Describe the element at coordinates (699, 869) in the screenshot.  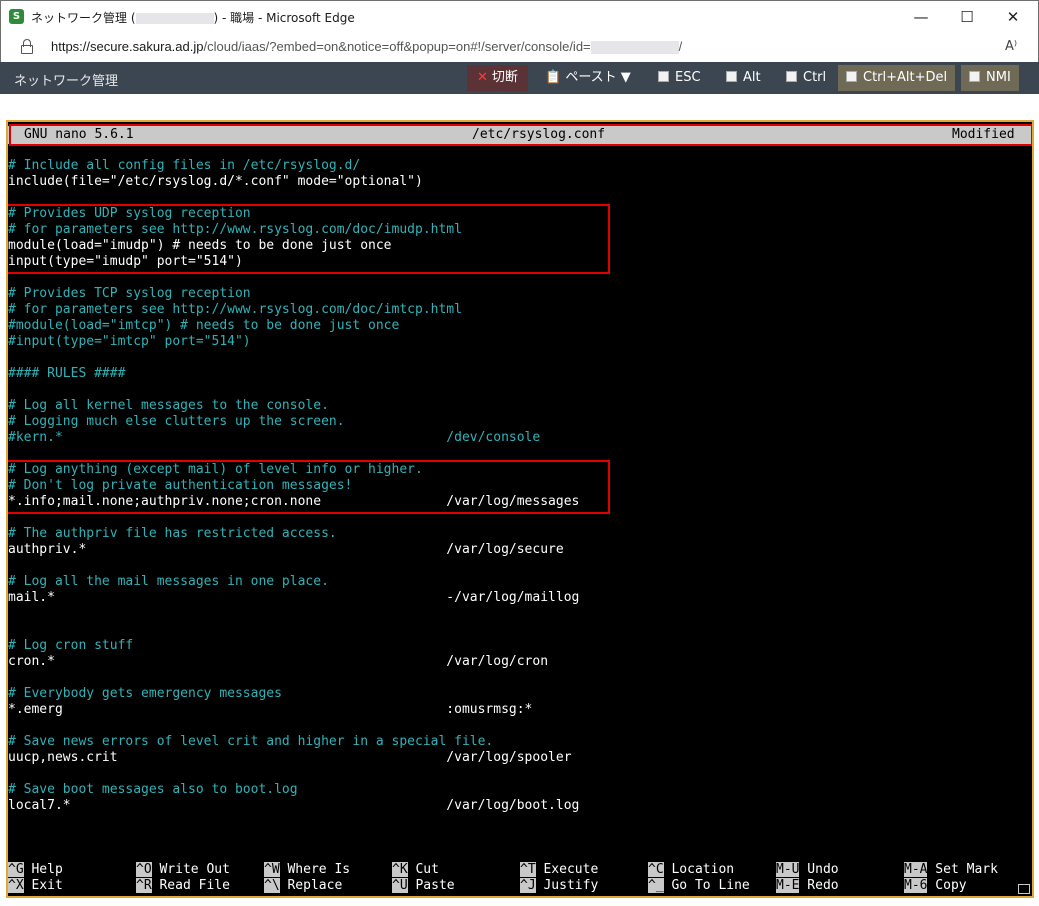
I see `shortcut-label: Location` at that location.